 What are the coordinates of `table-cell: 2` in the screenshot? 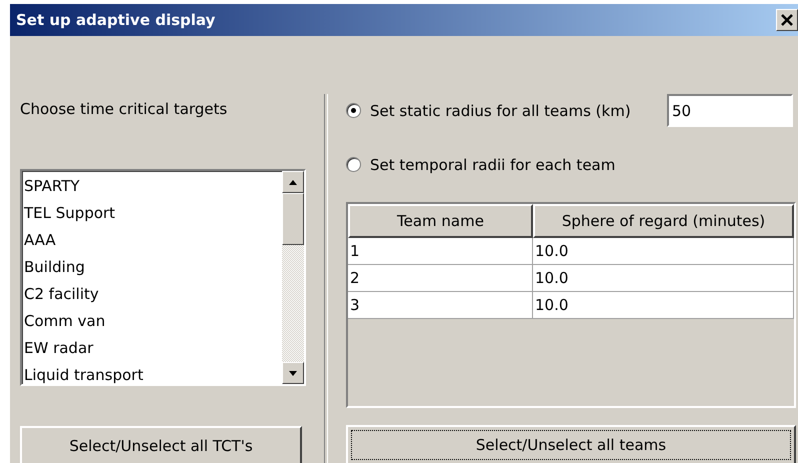 It's located at (440, 278).